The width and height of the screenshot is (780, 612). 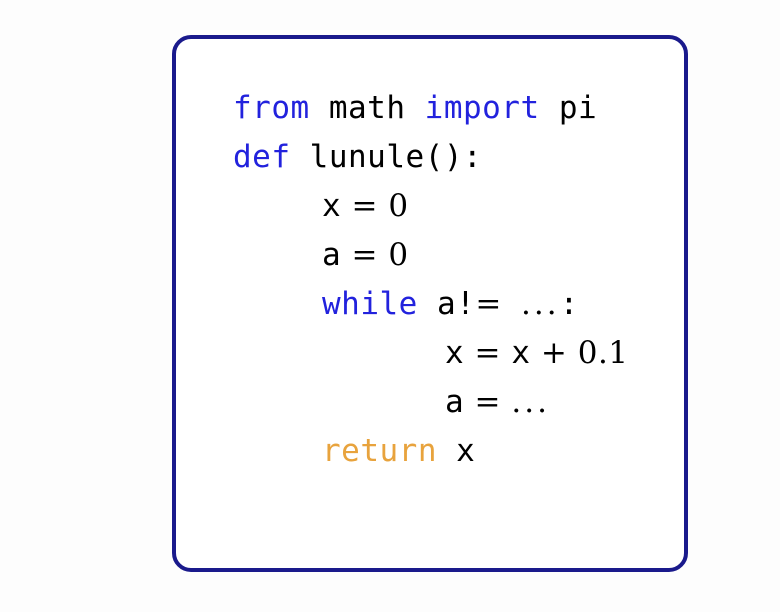 What do you see at coordinates (367, 108) in the screenshot?
I see `code-token: math` at bounding box center [367, 108].